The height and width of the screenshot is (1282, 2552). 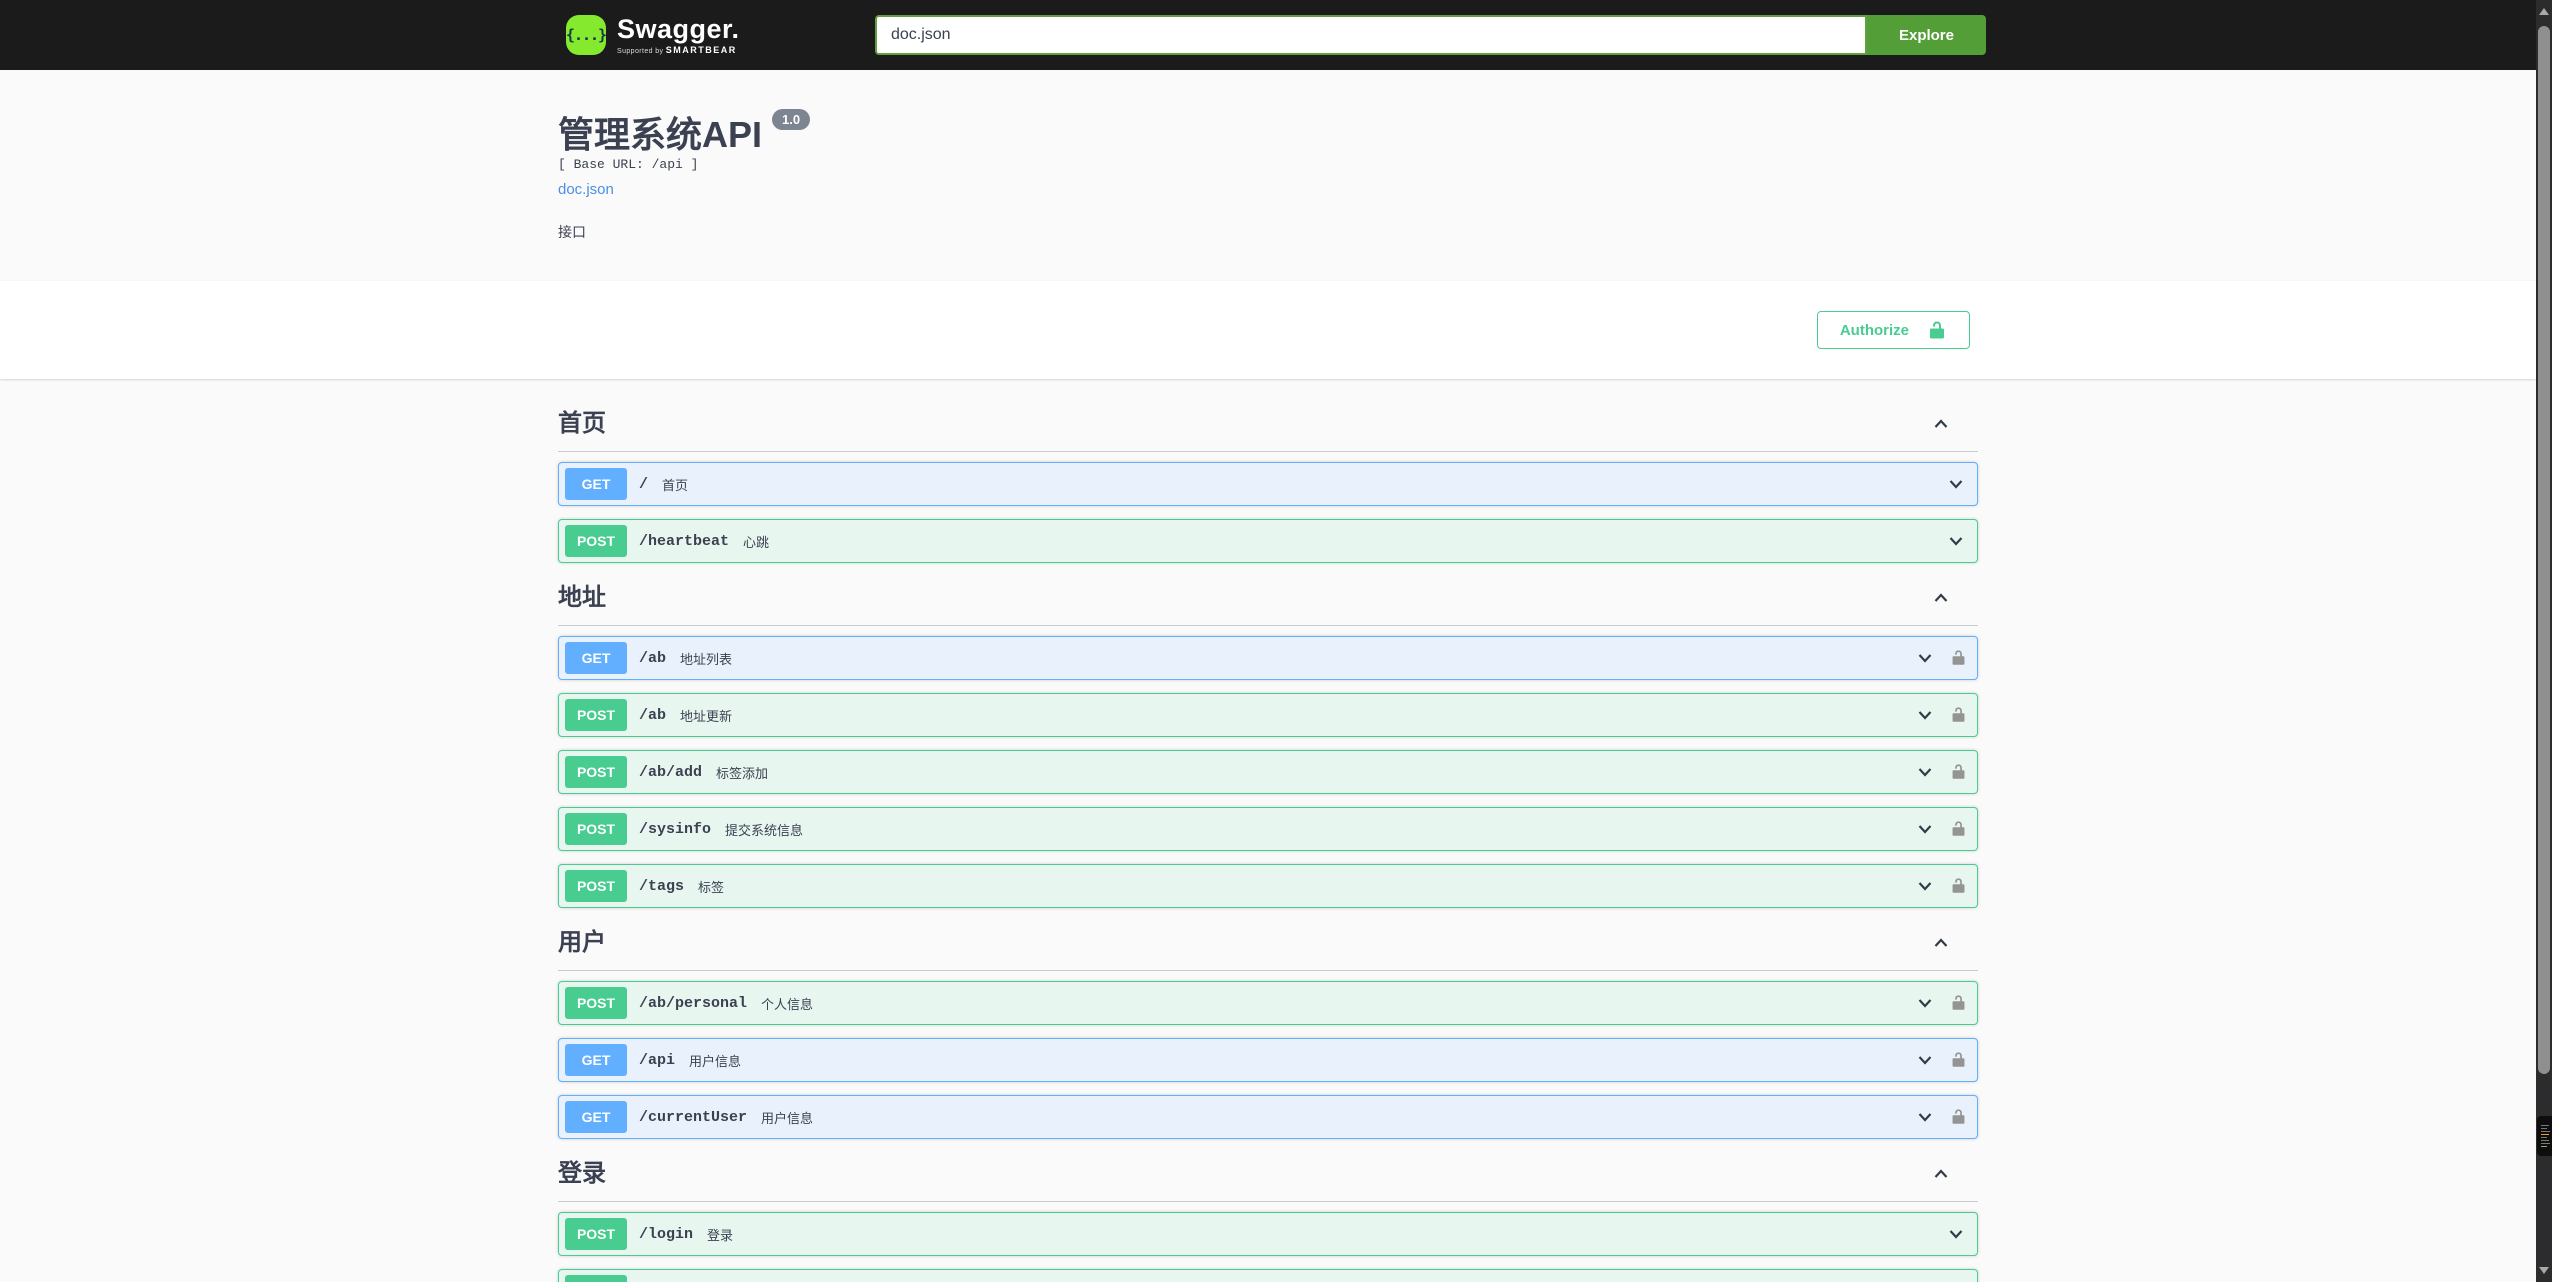 I want to click on section-operations: POST /login 登录 POST /loginrecord 登录记录, so click(x=1268, y=1247).